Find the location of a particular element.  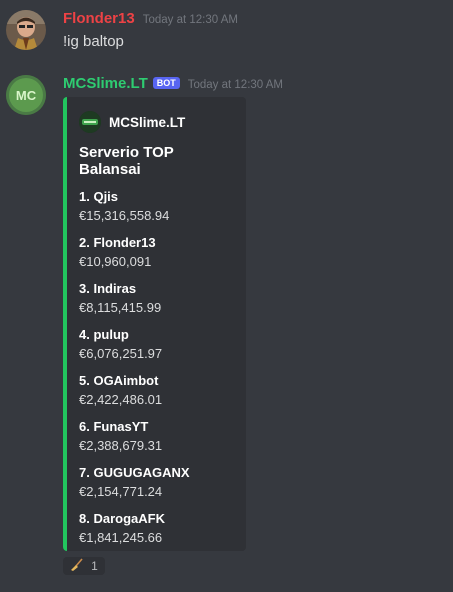

bot-avatar: MC is located at coordinates (26, 95).